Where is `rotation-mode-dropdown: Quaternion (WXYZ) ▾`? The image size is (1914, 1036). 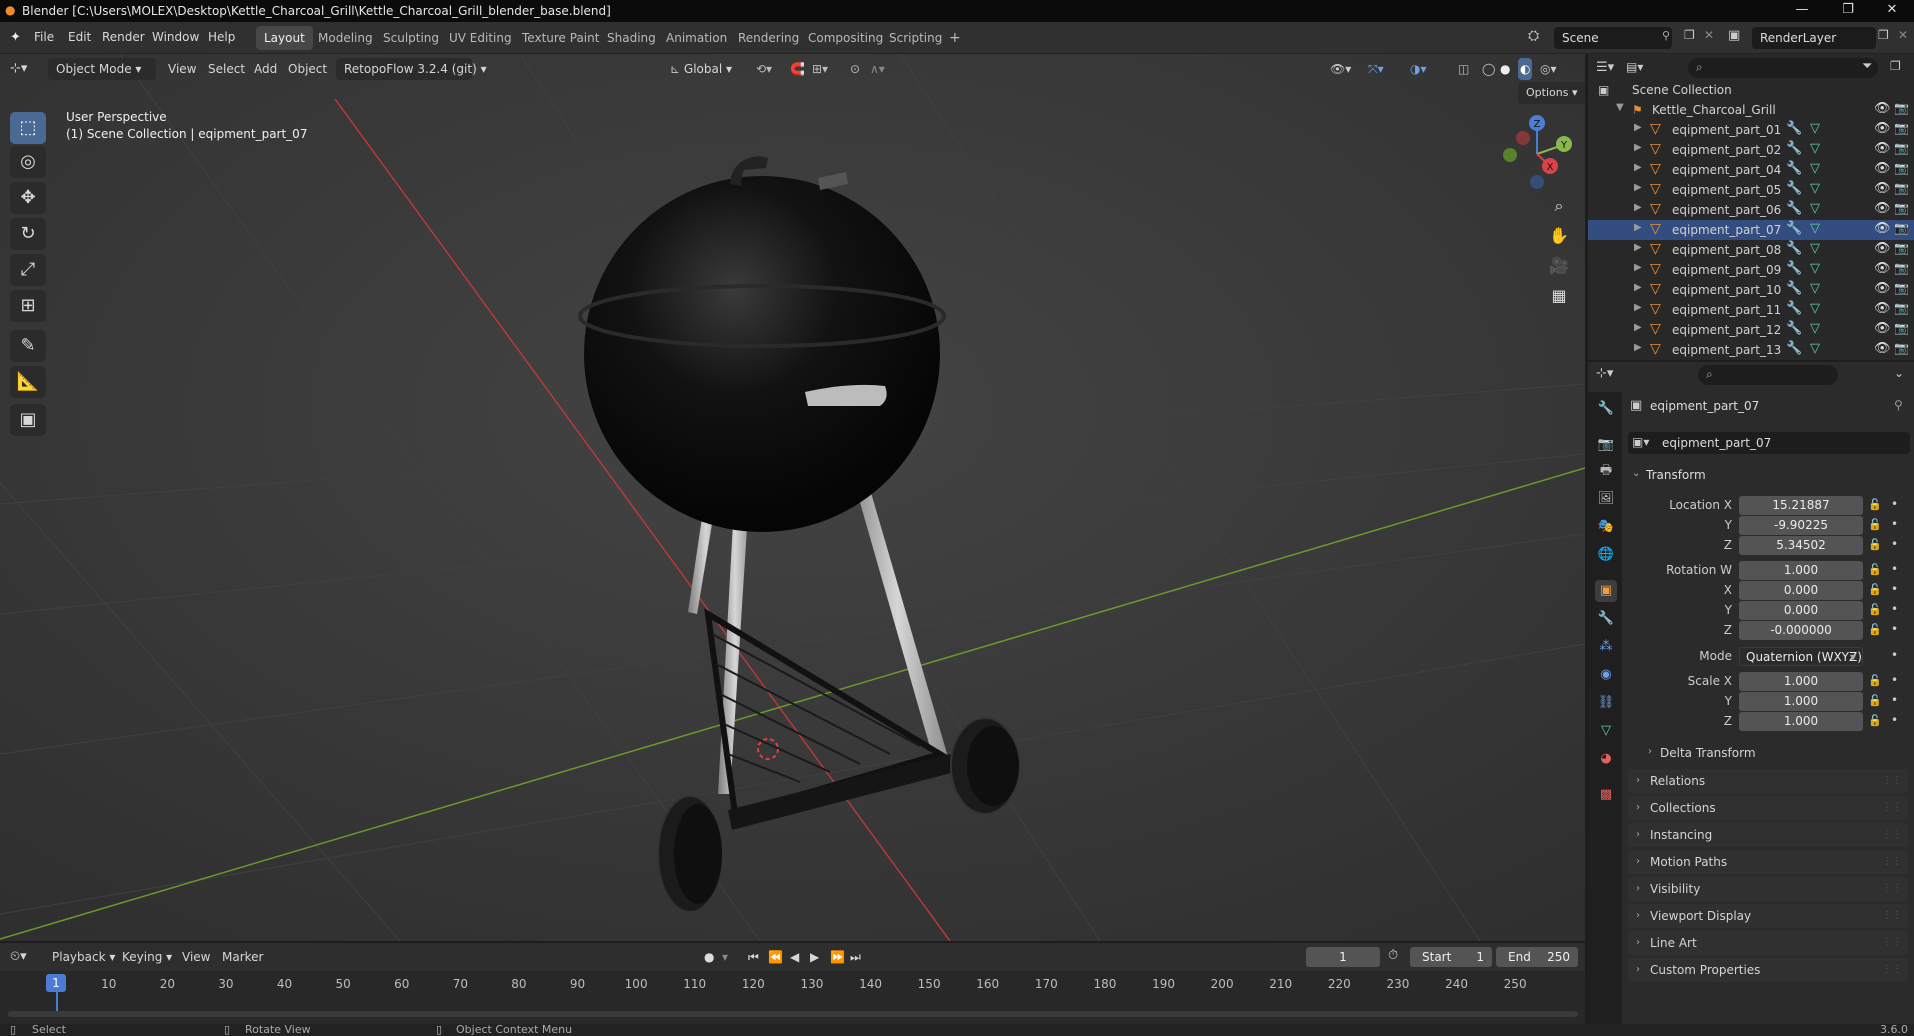
rotation-mode-dropdown: Quaternion (WXYZ) ▾ is located at coordinates (1801, 656).